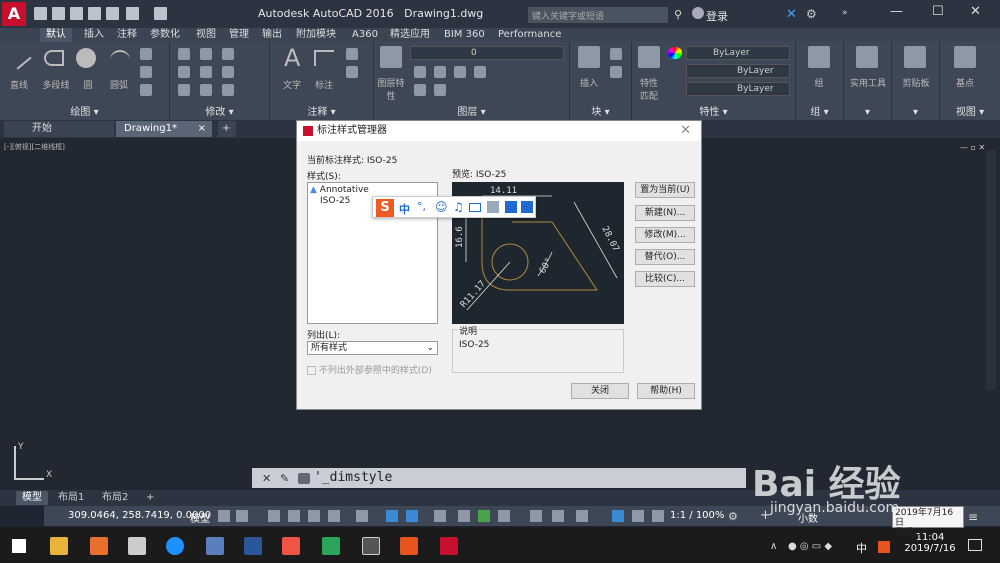  I want to click on scale-readout: 1:1 / 100%, so click(697, 515).